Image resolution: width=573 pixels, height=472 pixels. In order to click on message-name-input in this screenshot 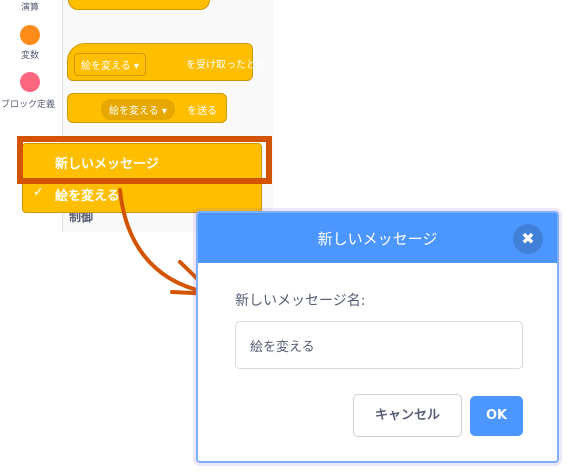, I will do `click(379, 345)`.